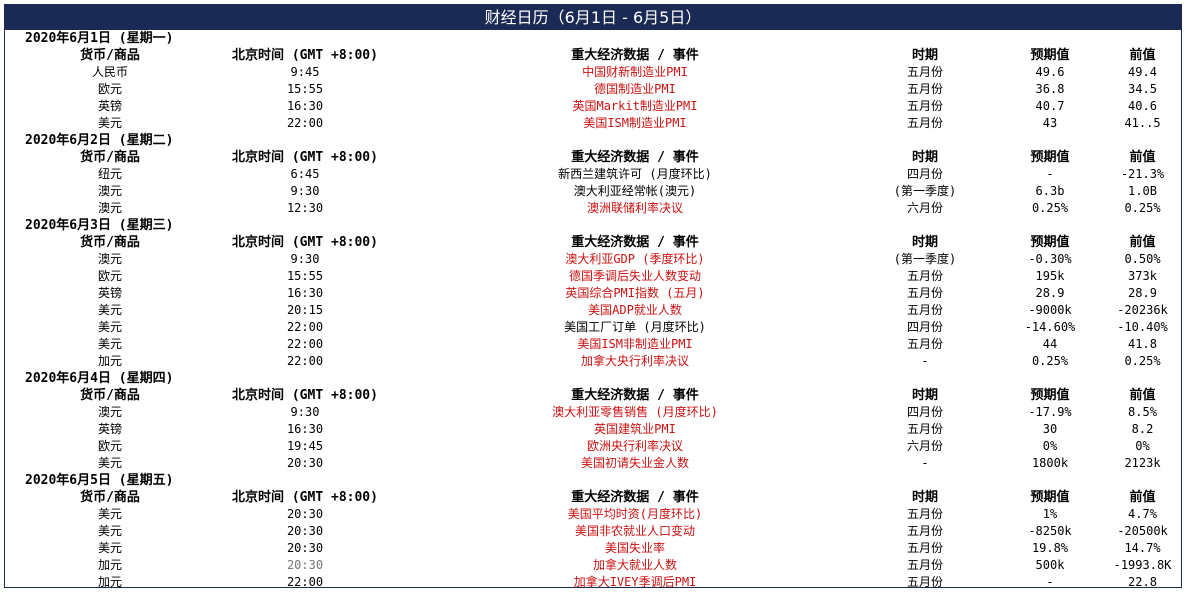 This screenshot has width=1189, height=593. What do you see at coordinates (593, 581) in the screenshot?
I see `table-row: 加元 22:00 加拿大IVEY季调后PMI 五月份 - 22.8` at bounding box center [593, 581].